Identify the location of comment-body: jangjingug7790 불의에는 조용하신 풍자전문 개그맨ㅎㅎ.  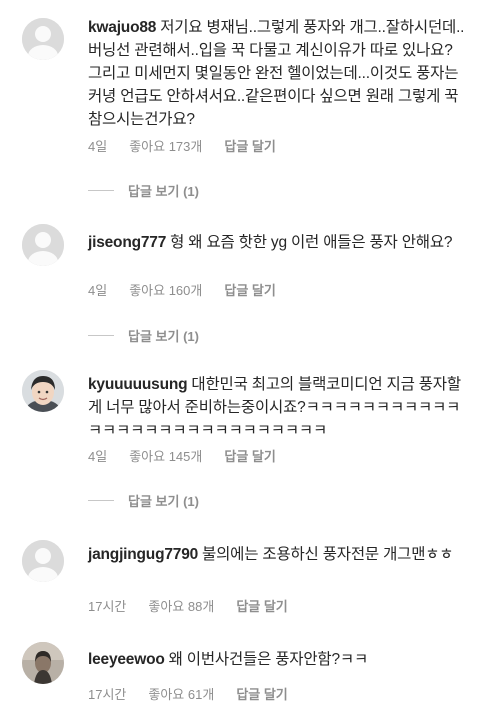
(277, 554).